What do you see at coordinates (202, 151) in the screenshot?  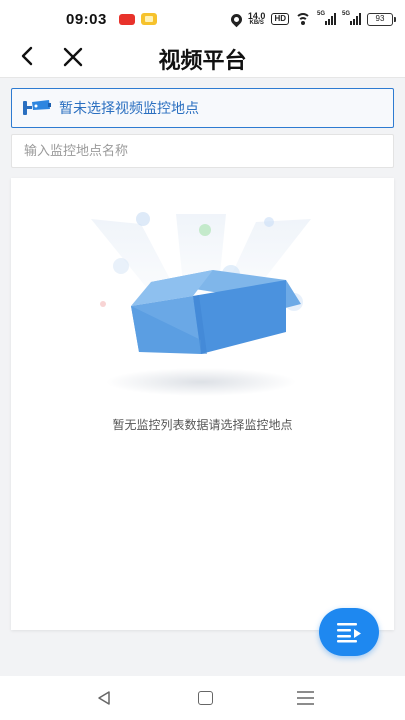 I see `location-search-input` at bounding box center [202, 151].